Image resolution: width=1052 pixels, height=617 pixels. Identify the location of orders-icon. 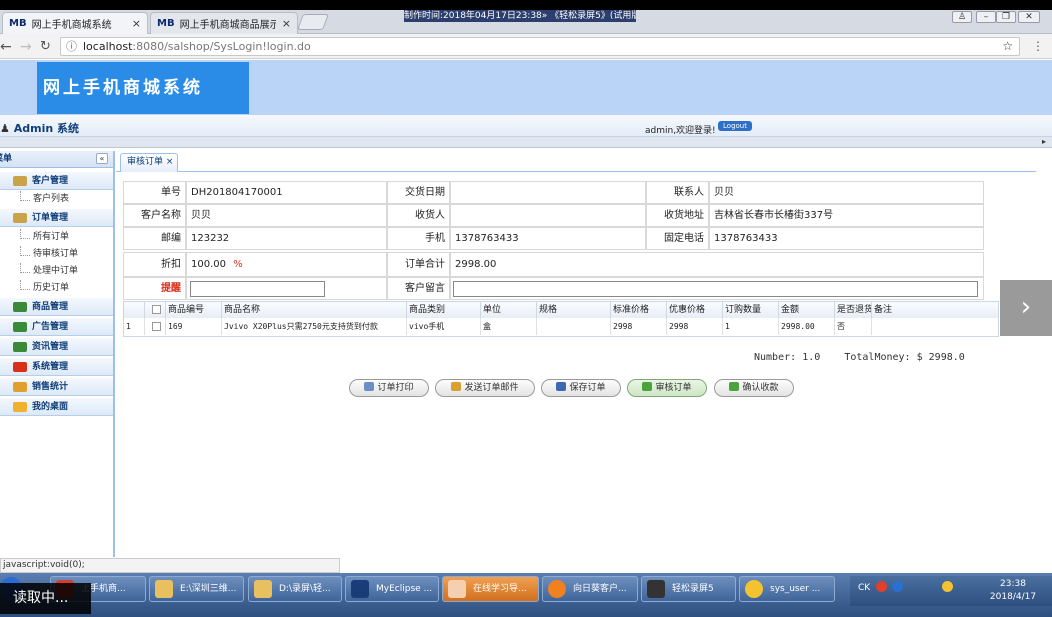
(20, 218).